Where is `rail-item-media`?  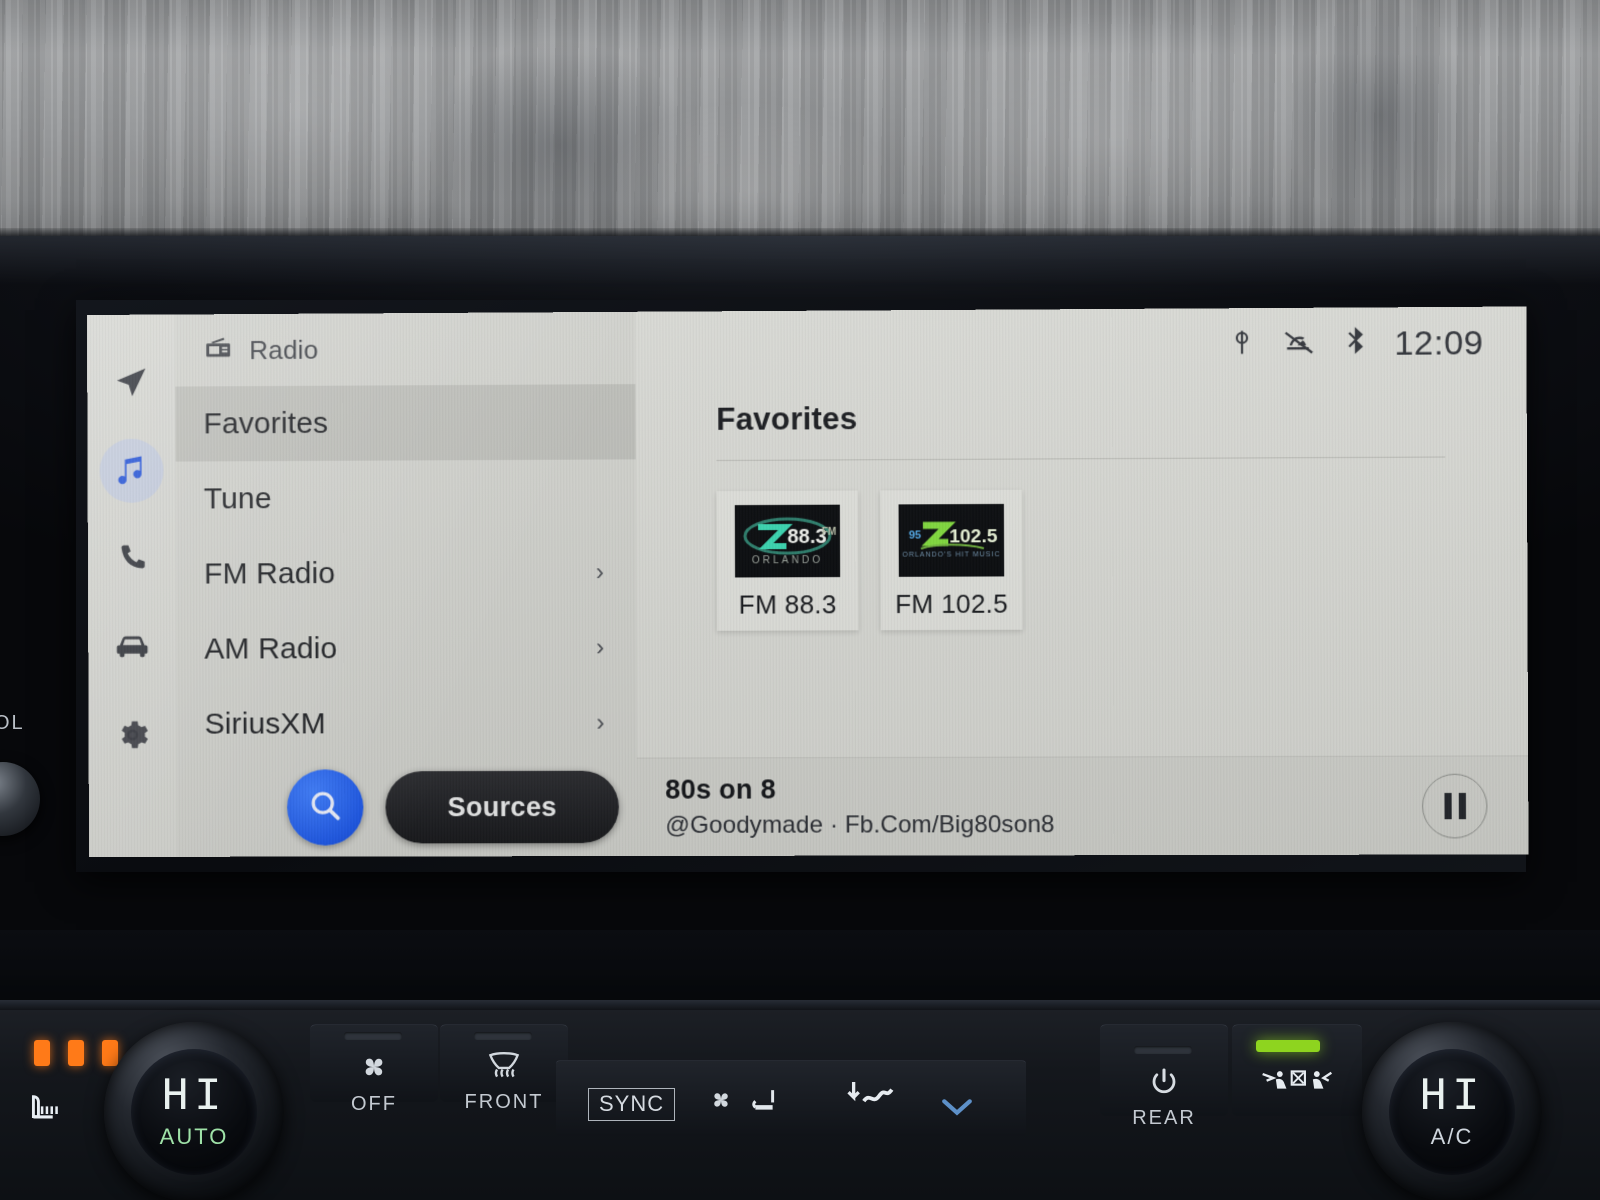 rail-item-media is located at coordinates (131, 470).